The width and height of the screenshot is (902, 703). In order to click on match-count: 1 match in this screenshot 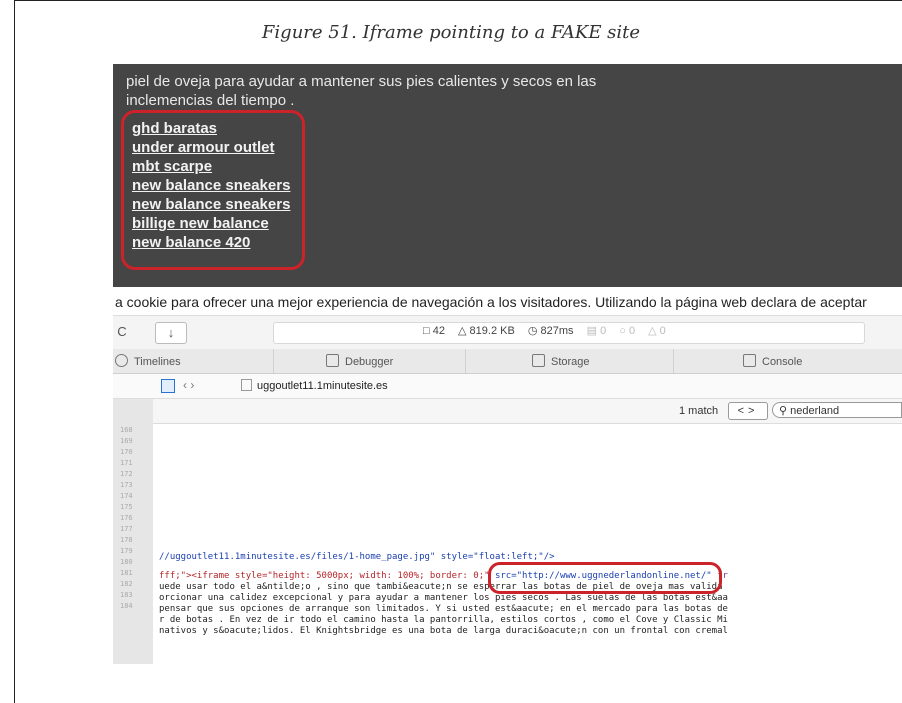, I will do `click(699, 411)`.